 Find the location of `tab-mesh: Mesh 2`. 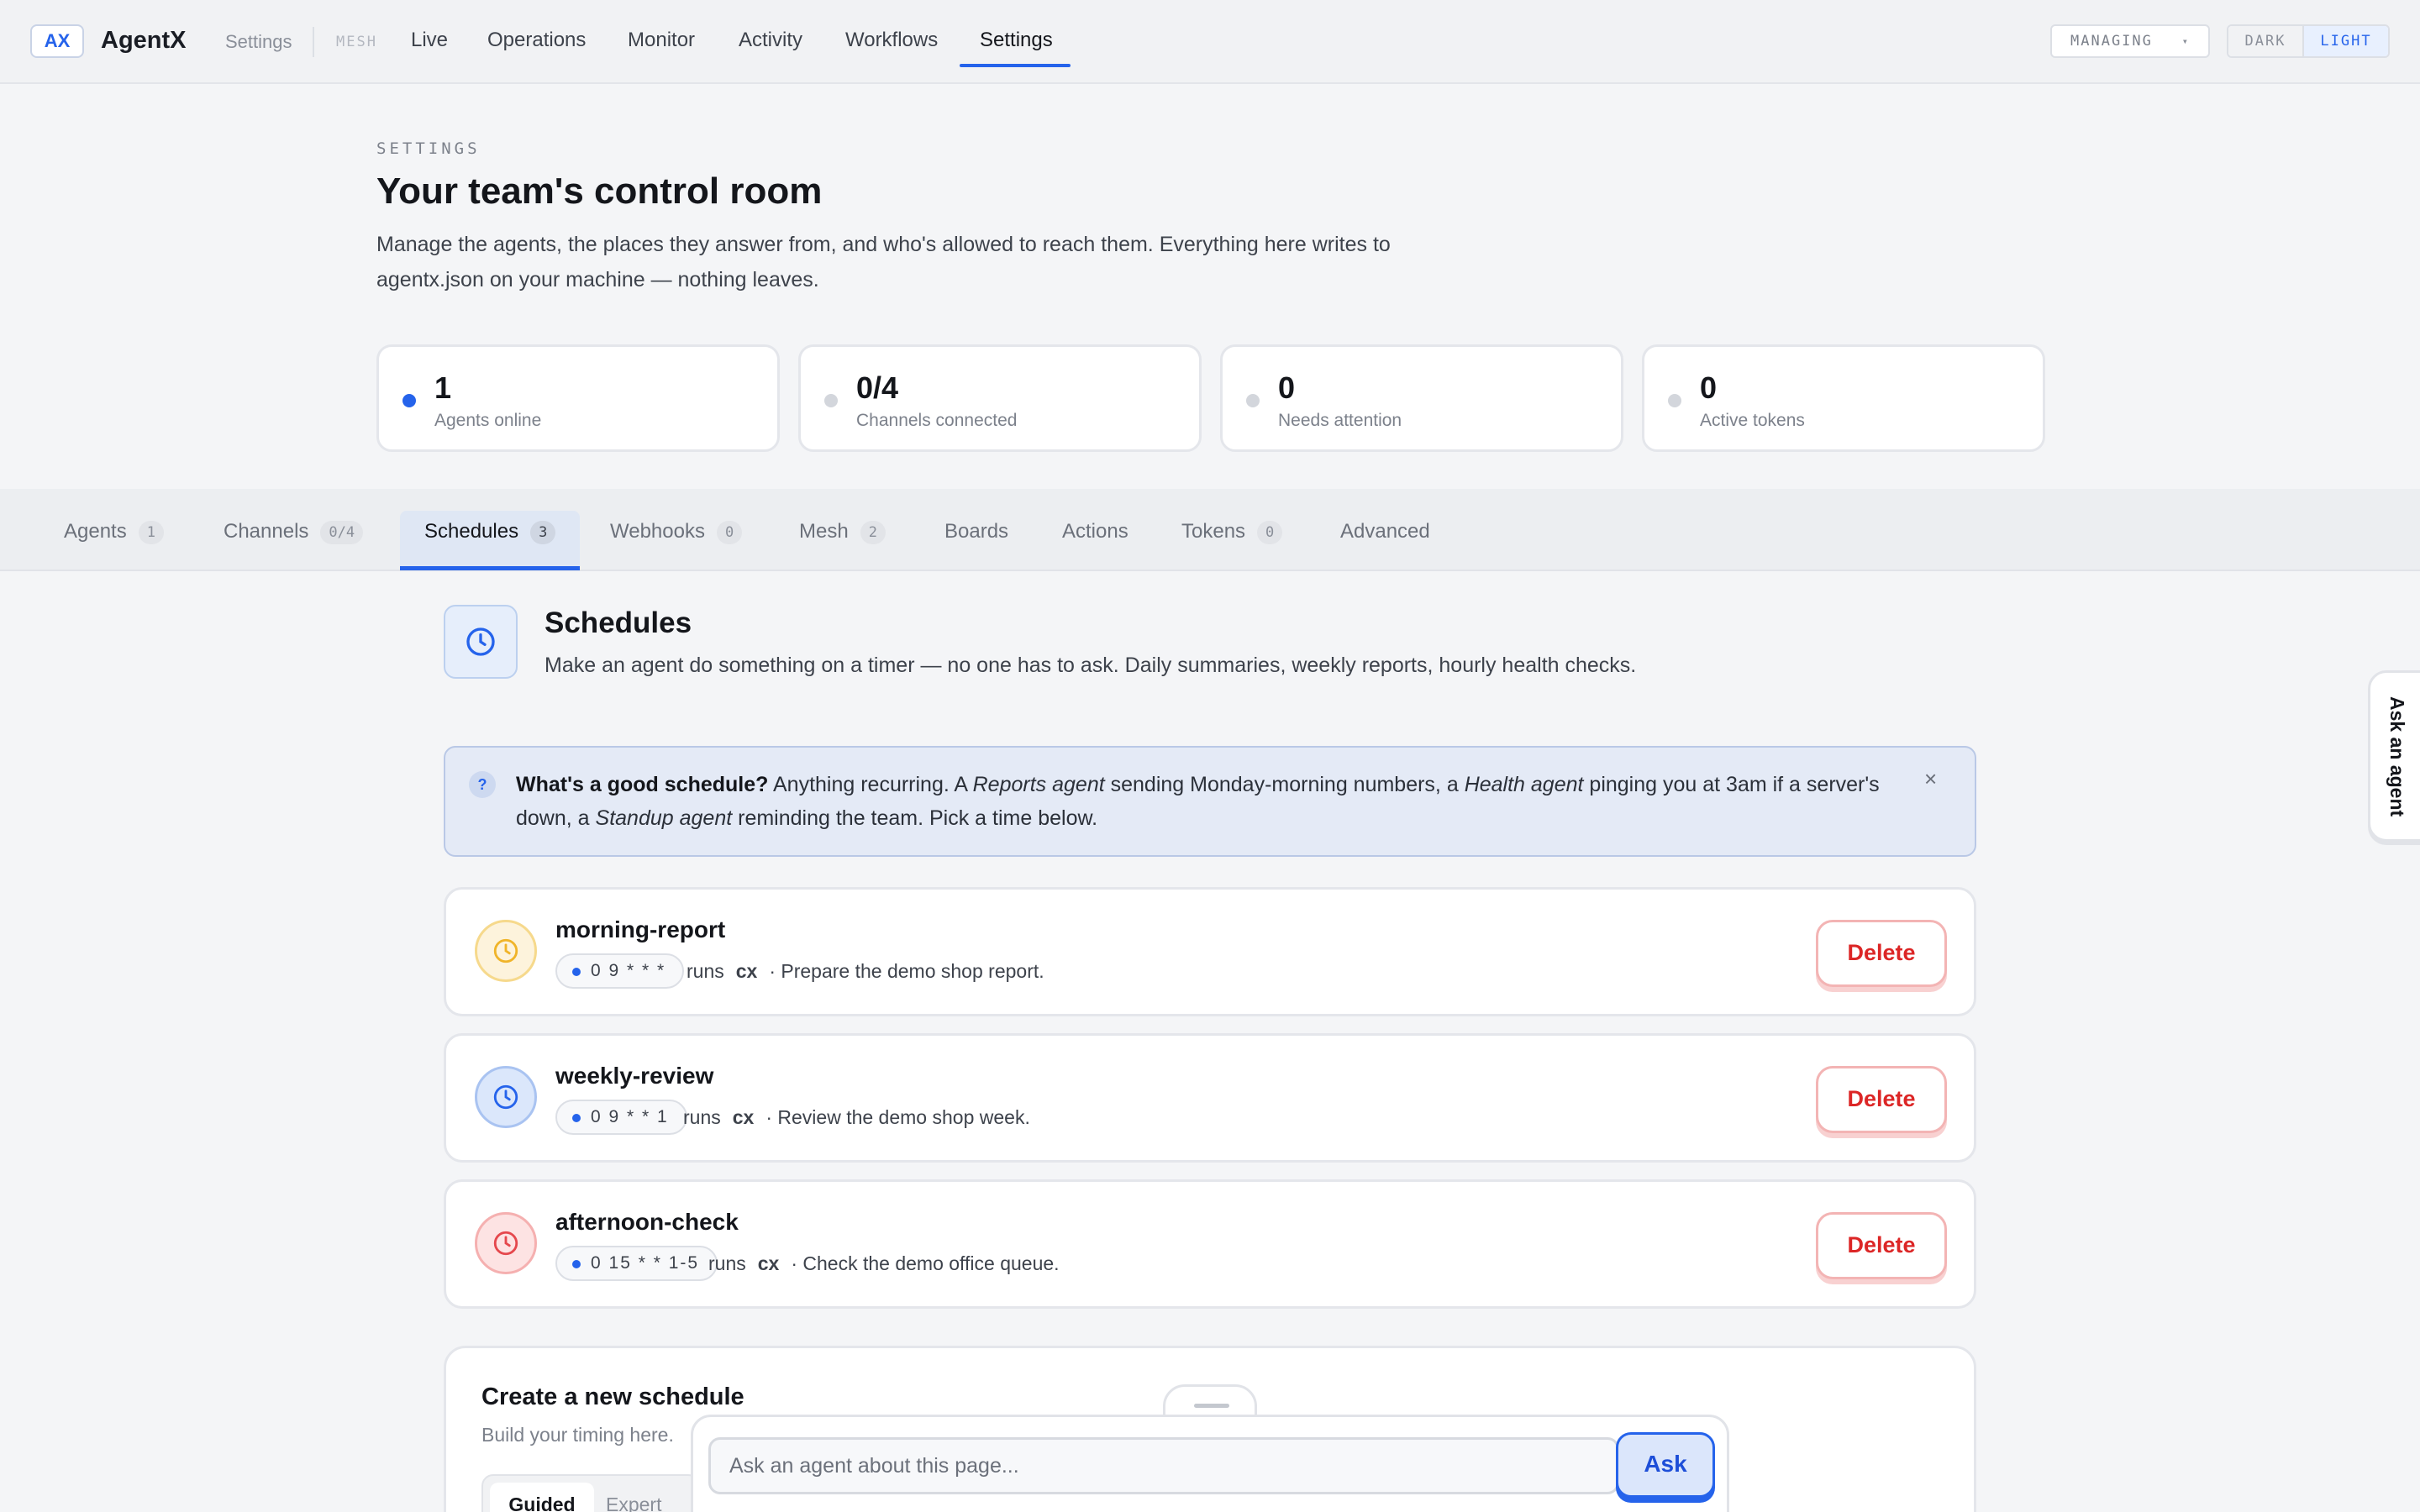

tab-mesh: Mesh 2 is located at coordinates (842, 532).